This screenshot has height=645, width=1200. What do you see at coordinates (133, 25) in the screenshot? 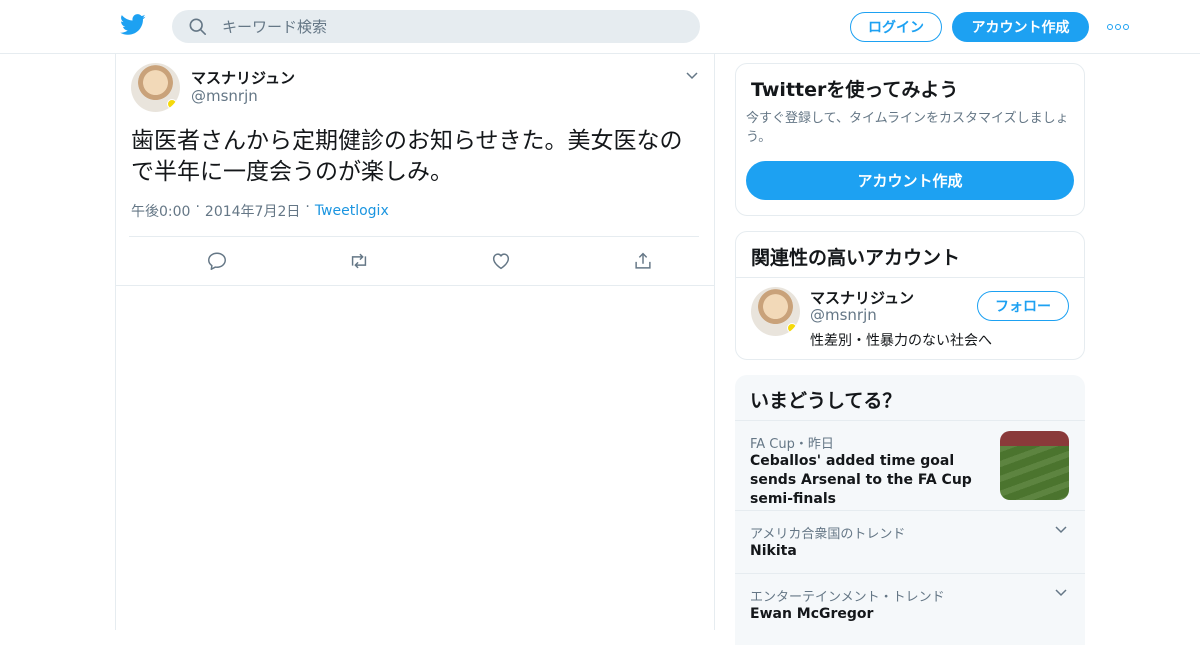
I see `twitter-bird-icon` at bounding box center [133, 25].